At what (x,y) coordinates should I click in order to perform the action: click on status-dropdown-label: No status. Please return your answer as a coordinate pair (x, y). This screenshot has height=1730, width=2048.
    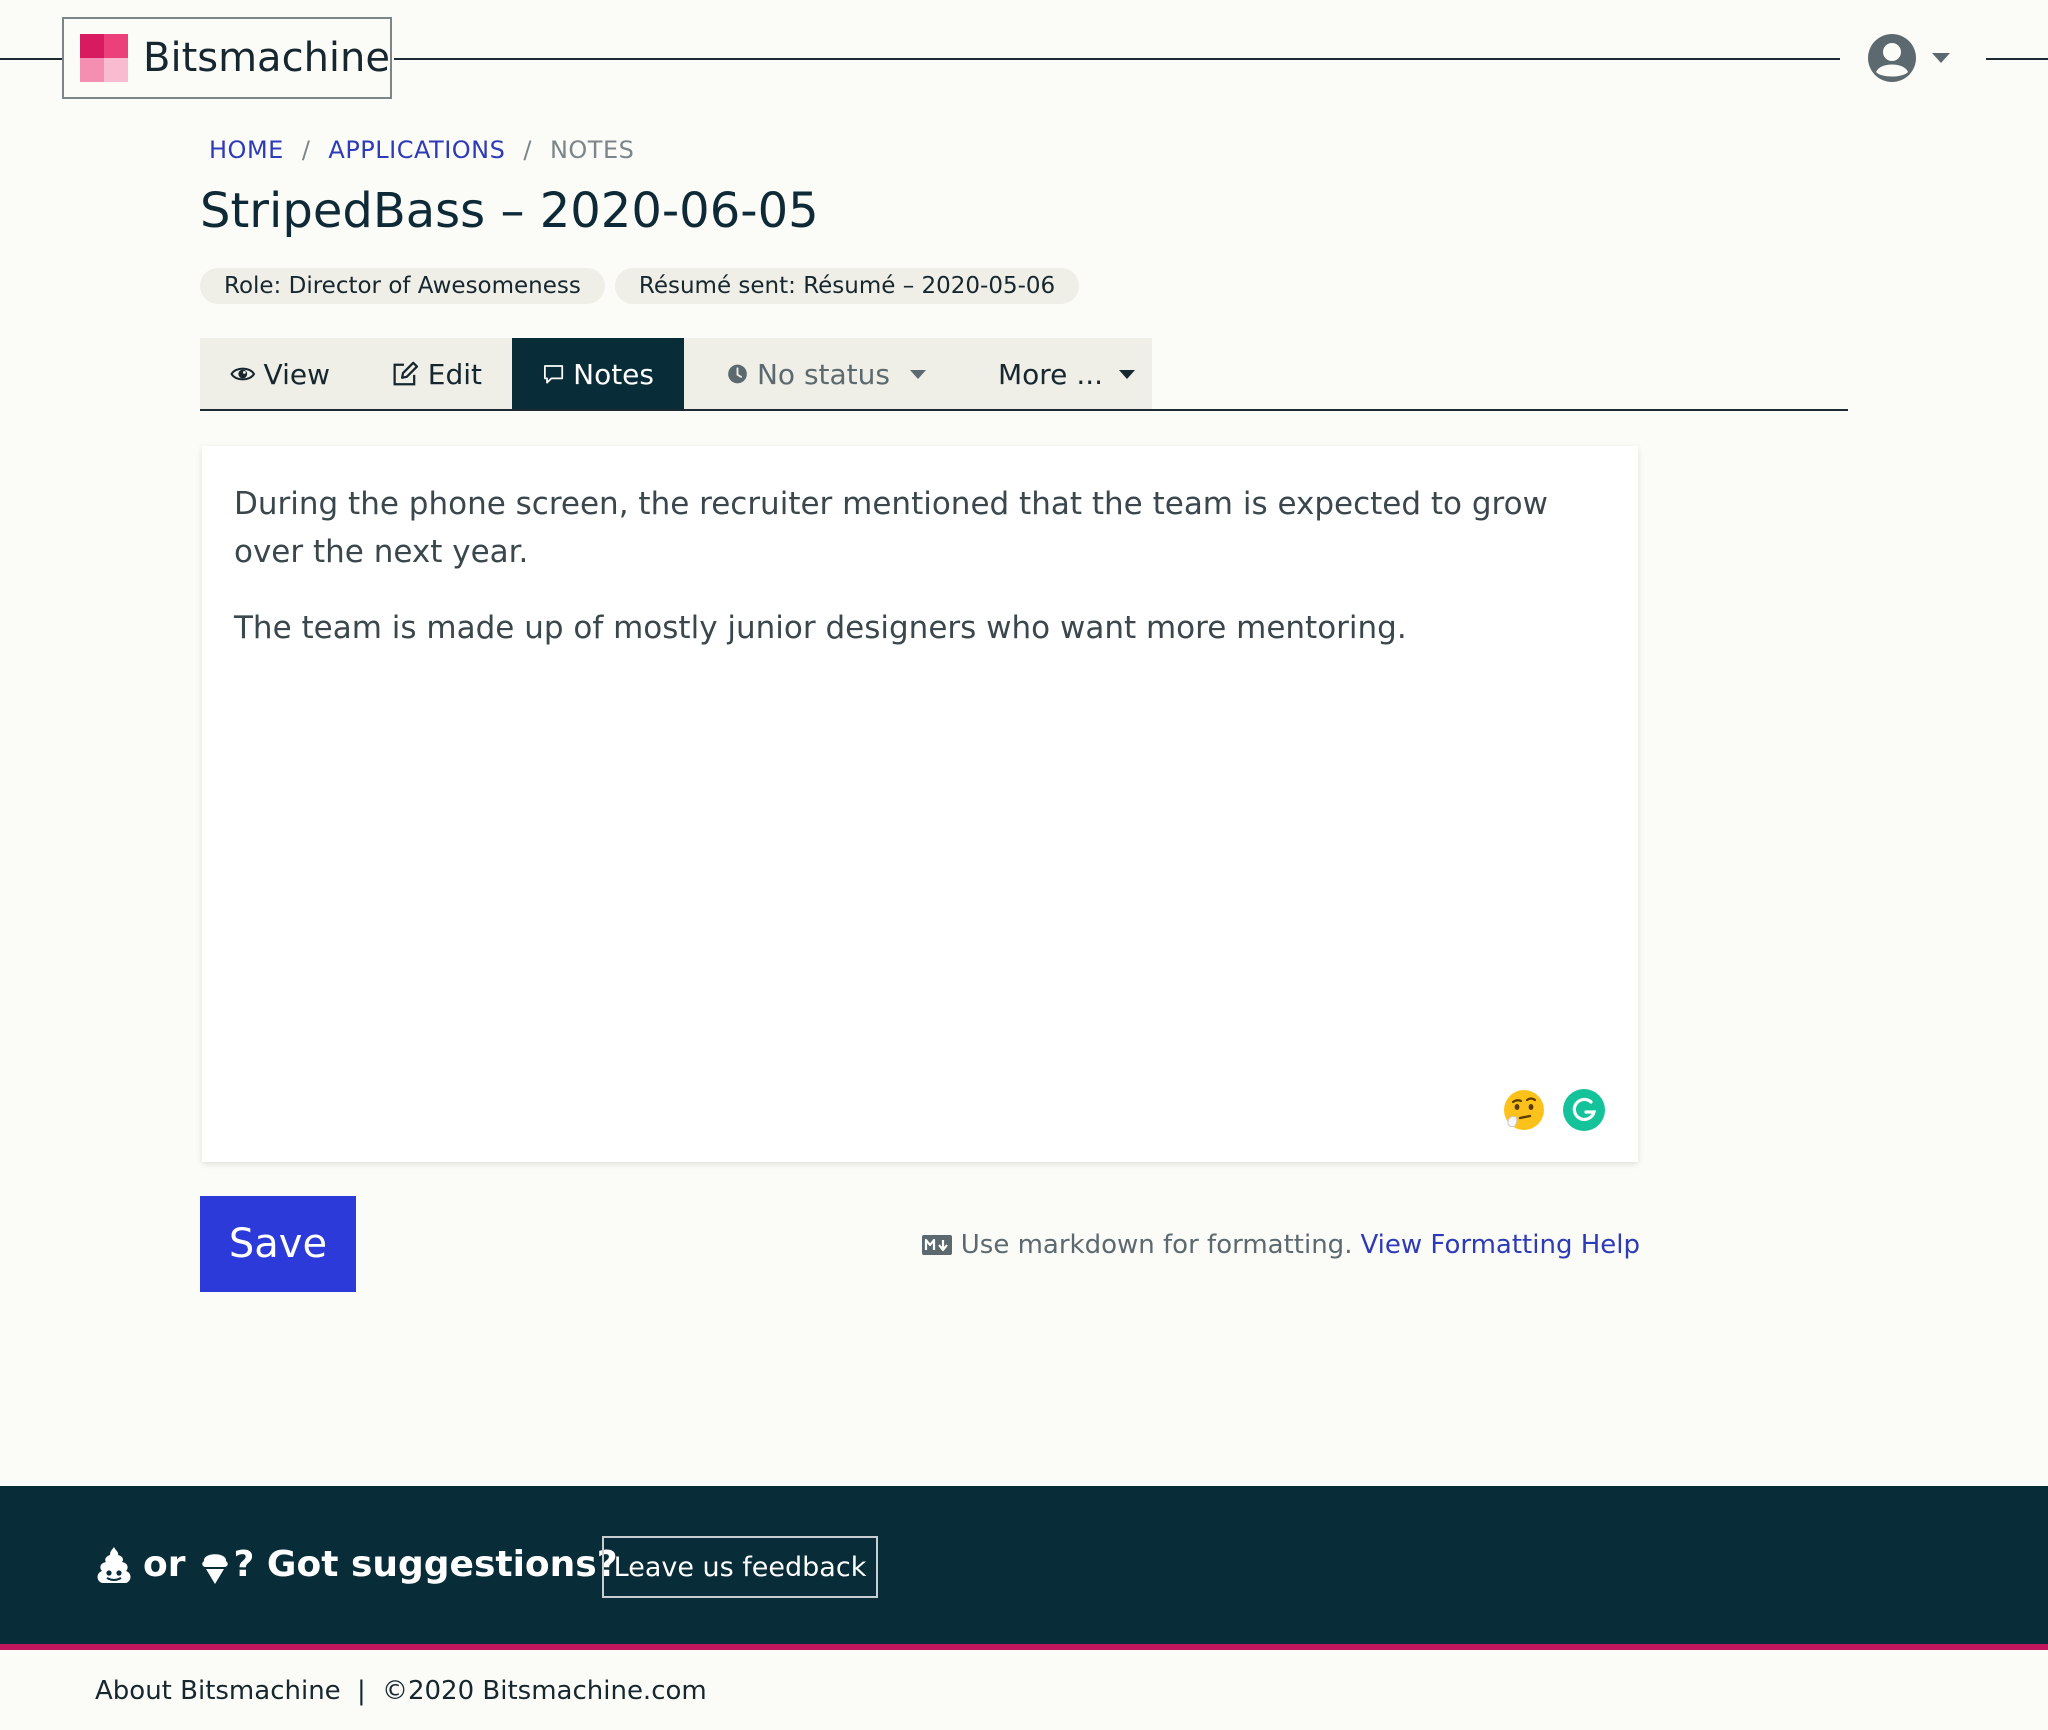
    Looking at the image, I should click on (823, 374).